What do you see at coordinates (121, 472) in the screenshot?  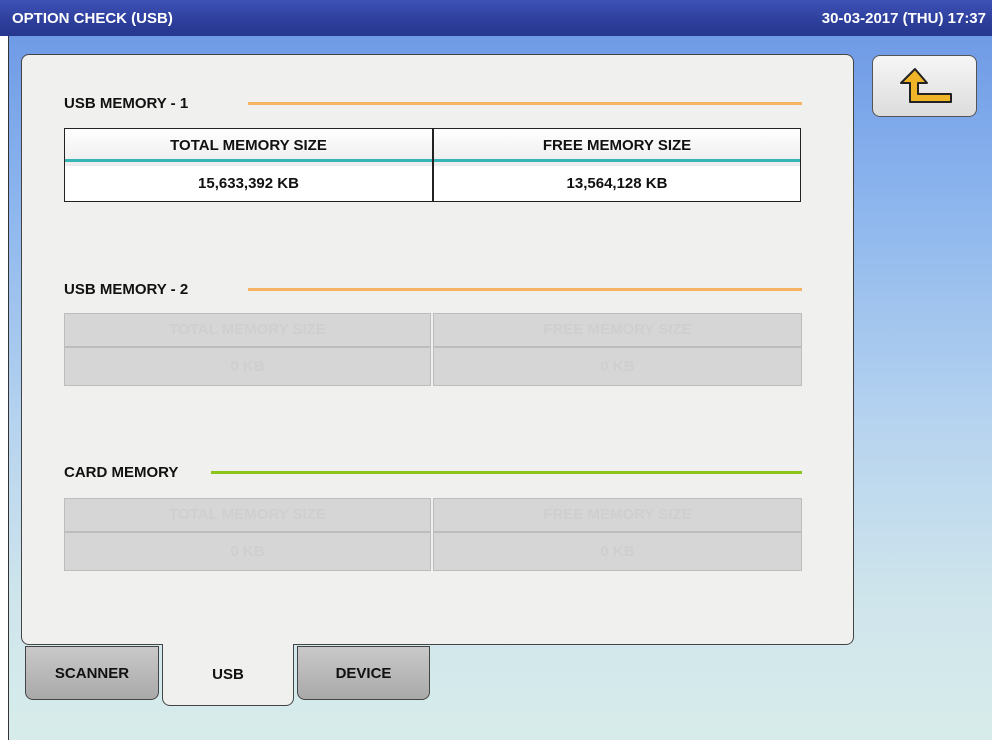 I see `card-memory-label: CARD MEMORY` at bounding box center [121, 472].